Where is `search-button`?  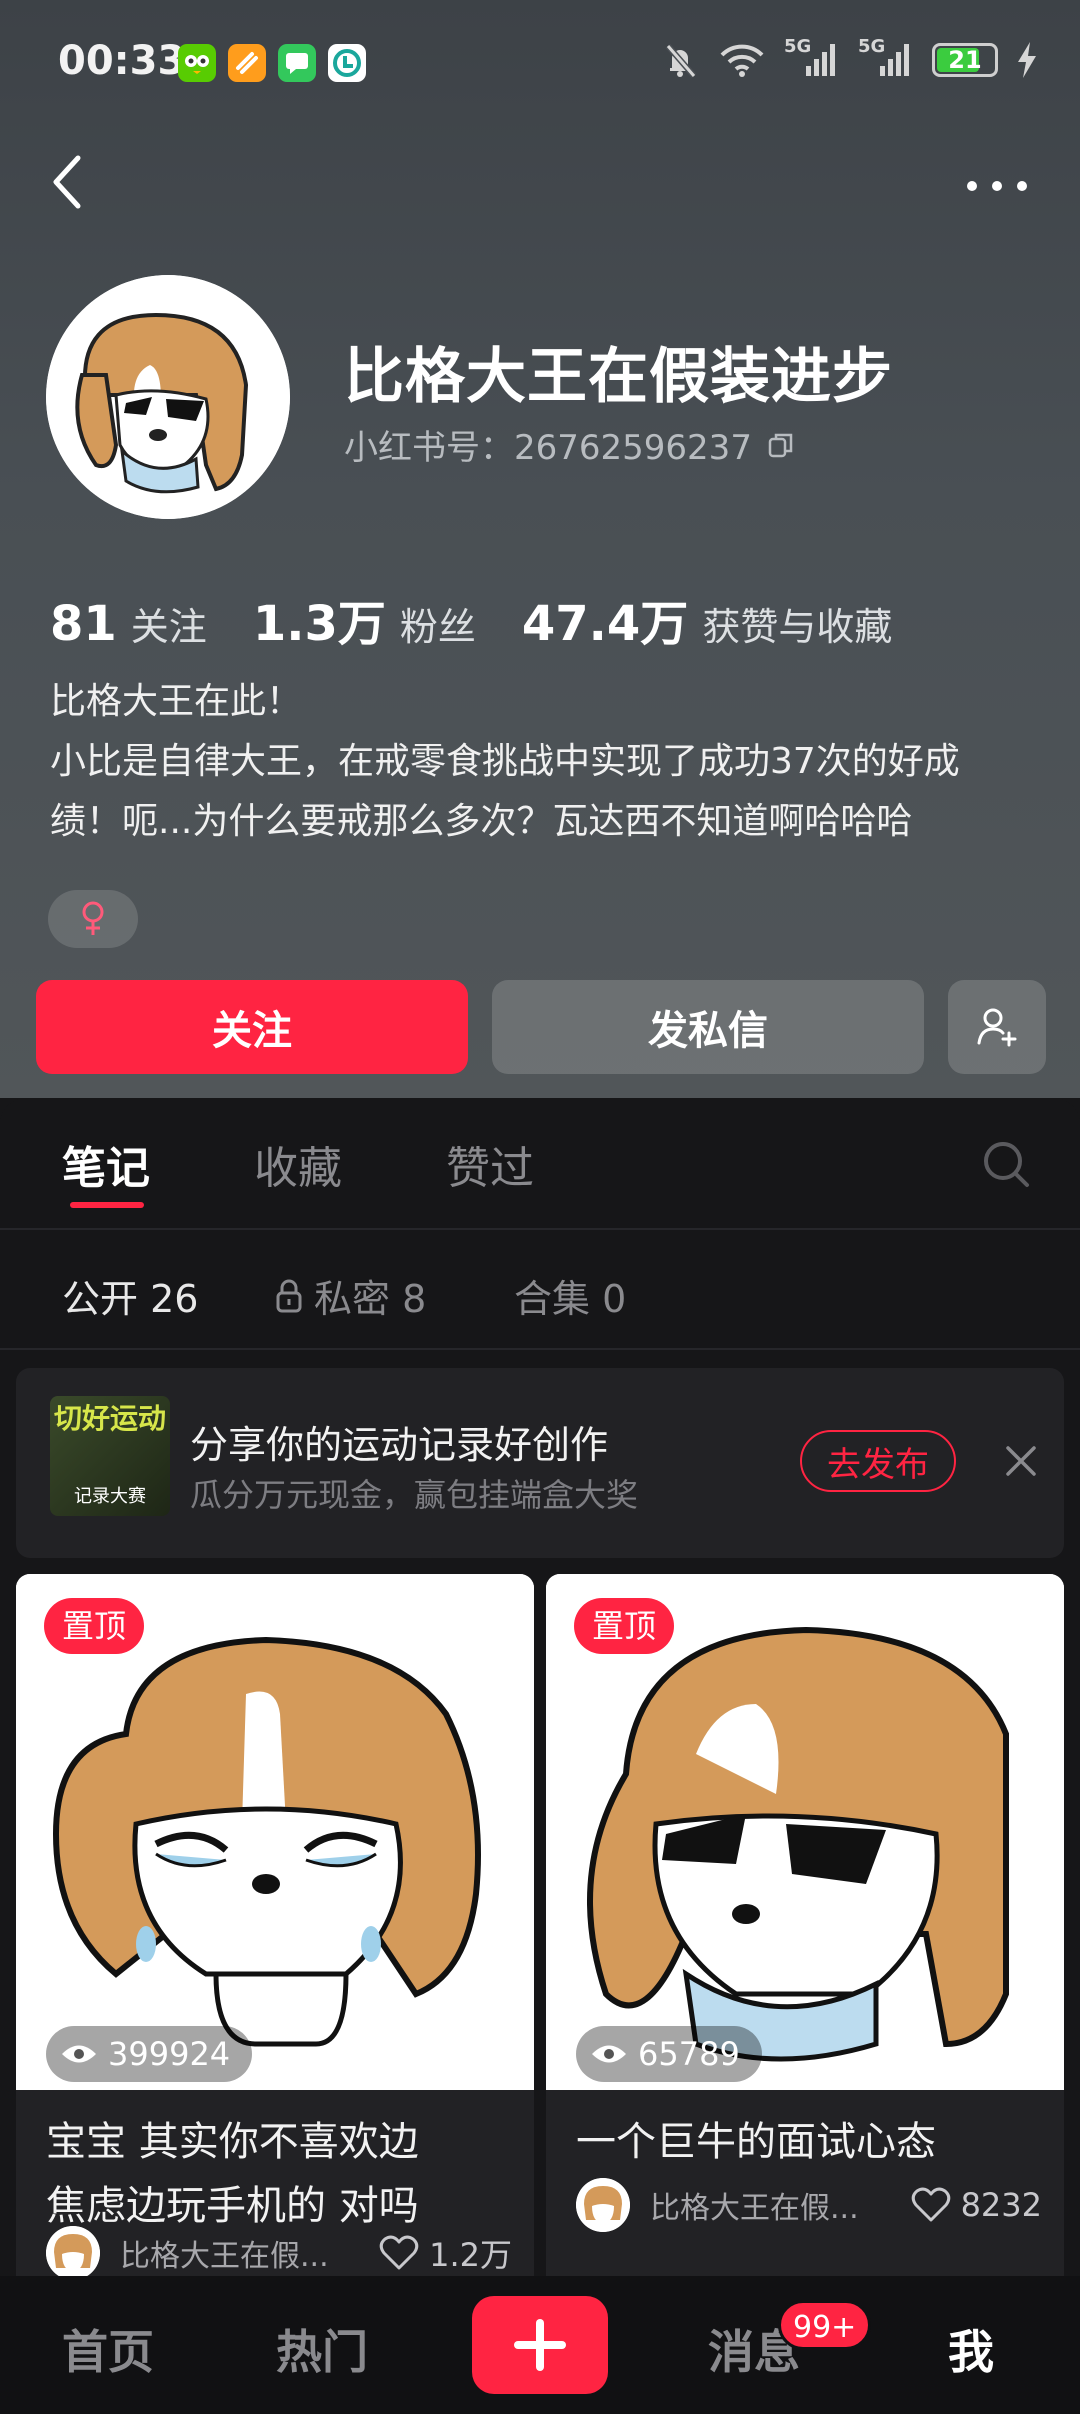 search-button is located at coordinates (1006, 1164).